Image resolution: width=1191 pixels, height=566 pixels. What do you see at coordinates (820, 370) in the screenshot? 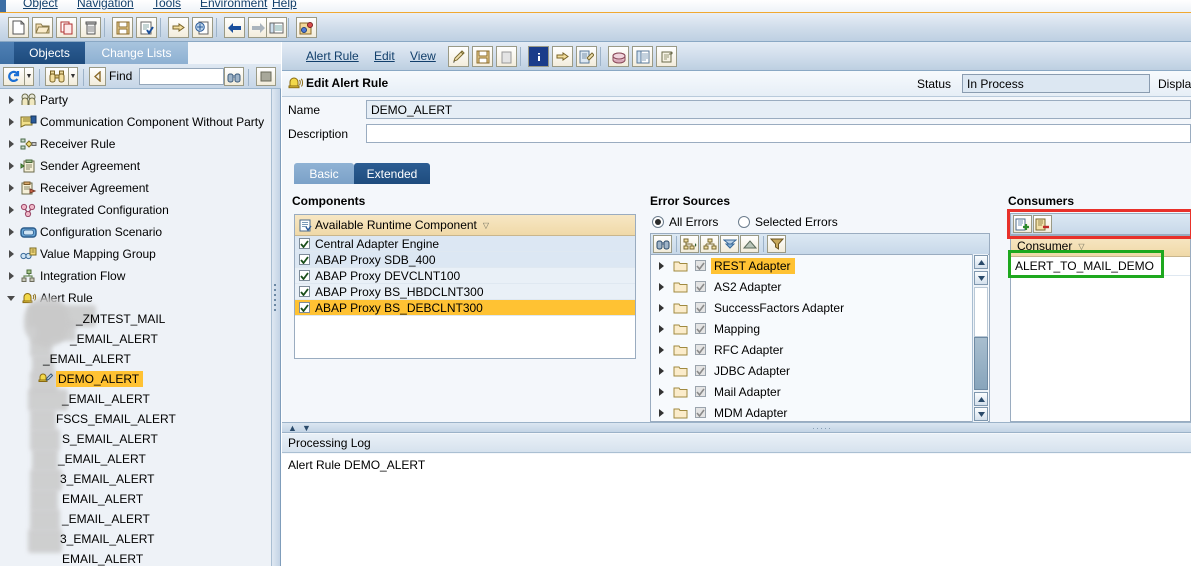
I see `tree-row-jdbc-adapter: JDBC Adapter` at bounding box center [820, 370].